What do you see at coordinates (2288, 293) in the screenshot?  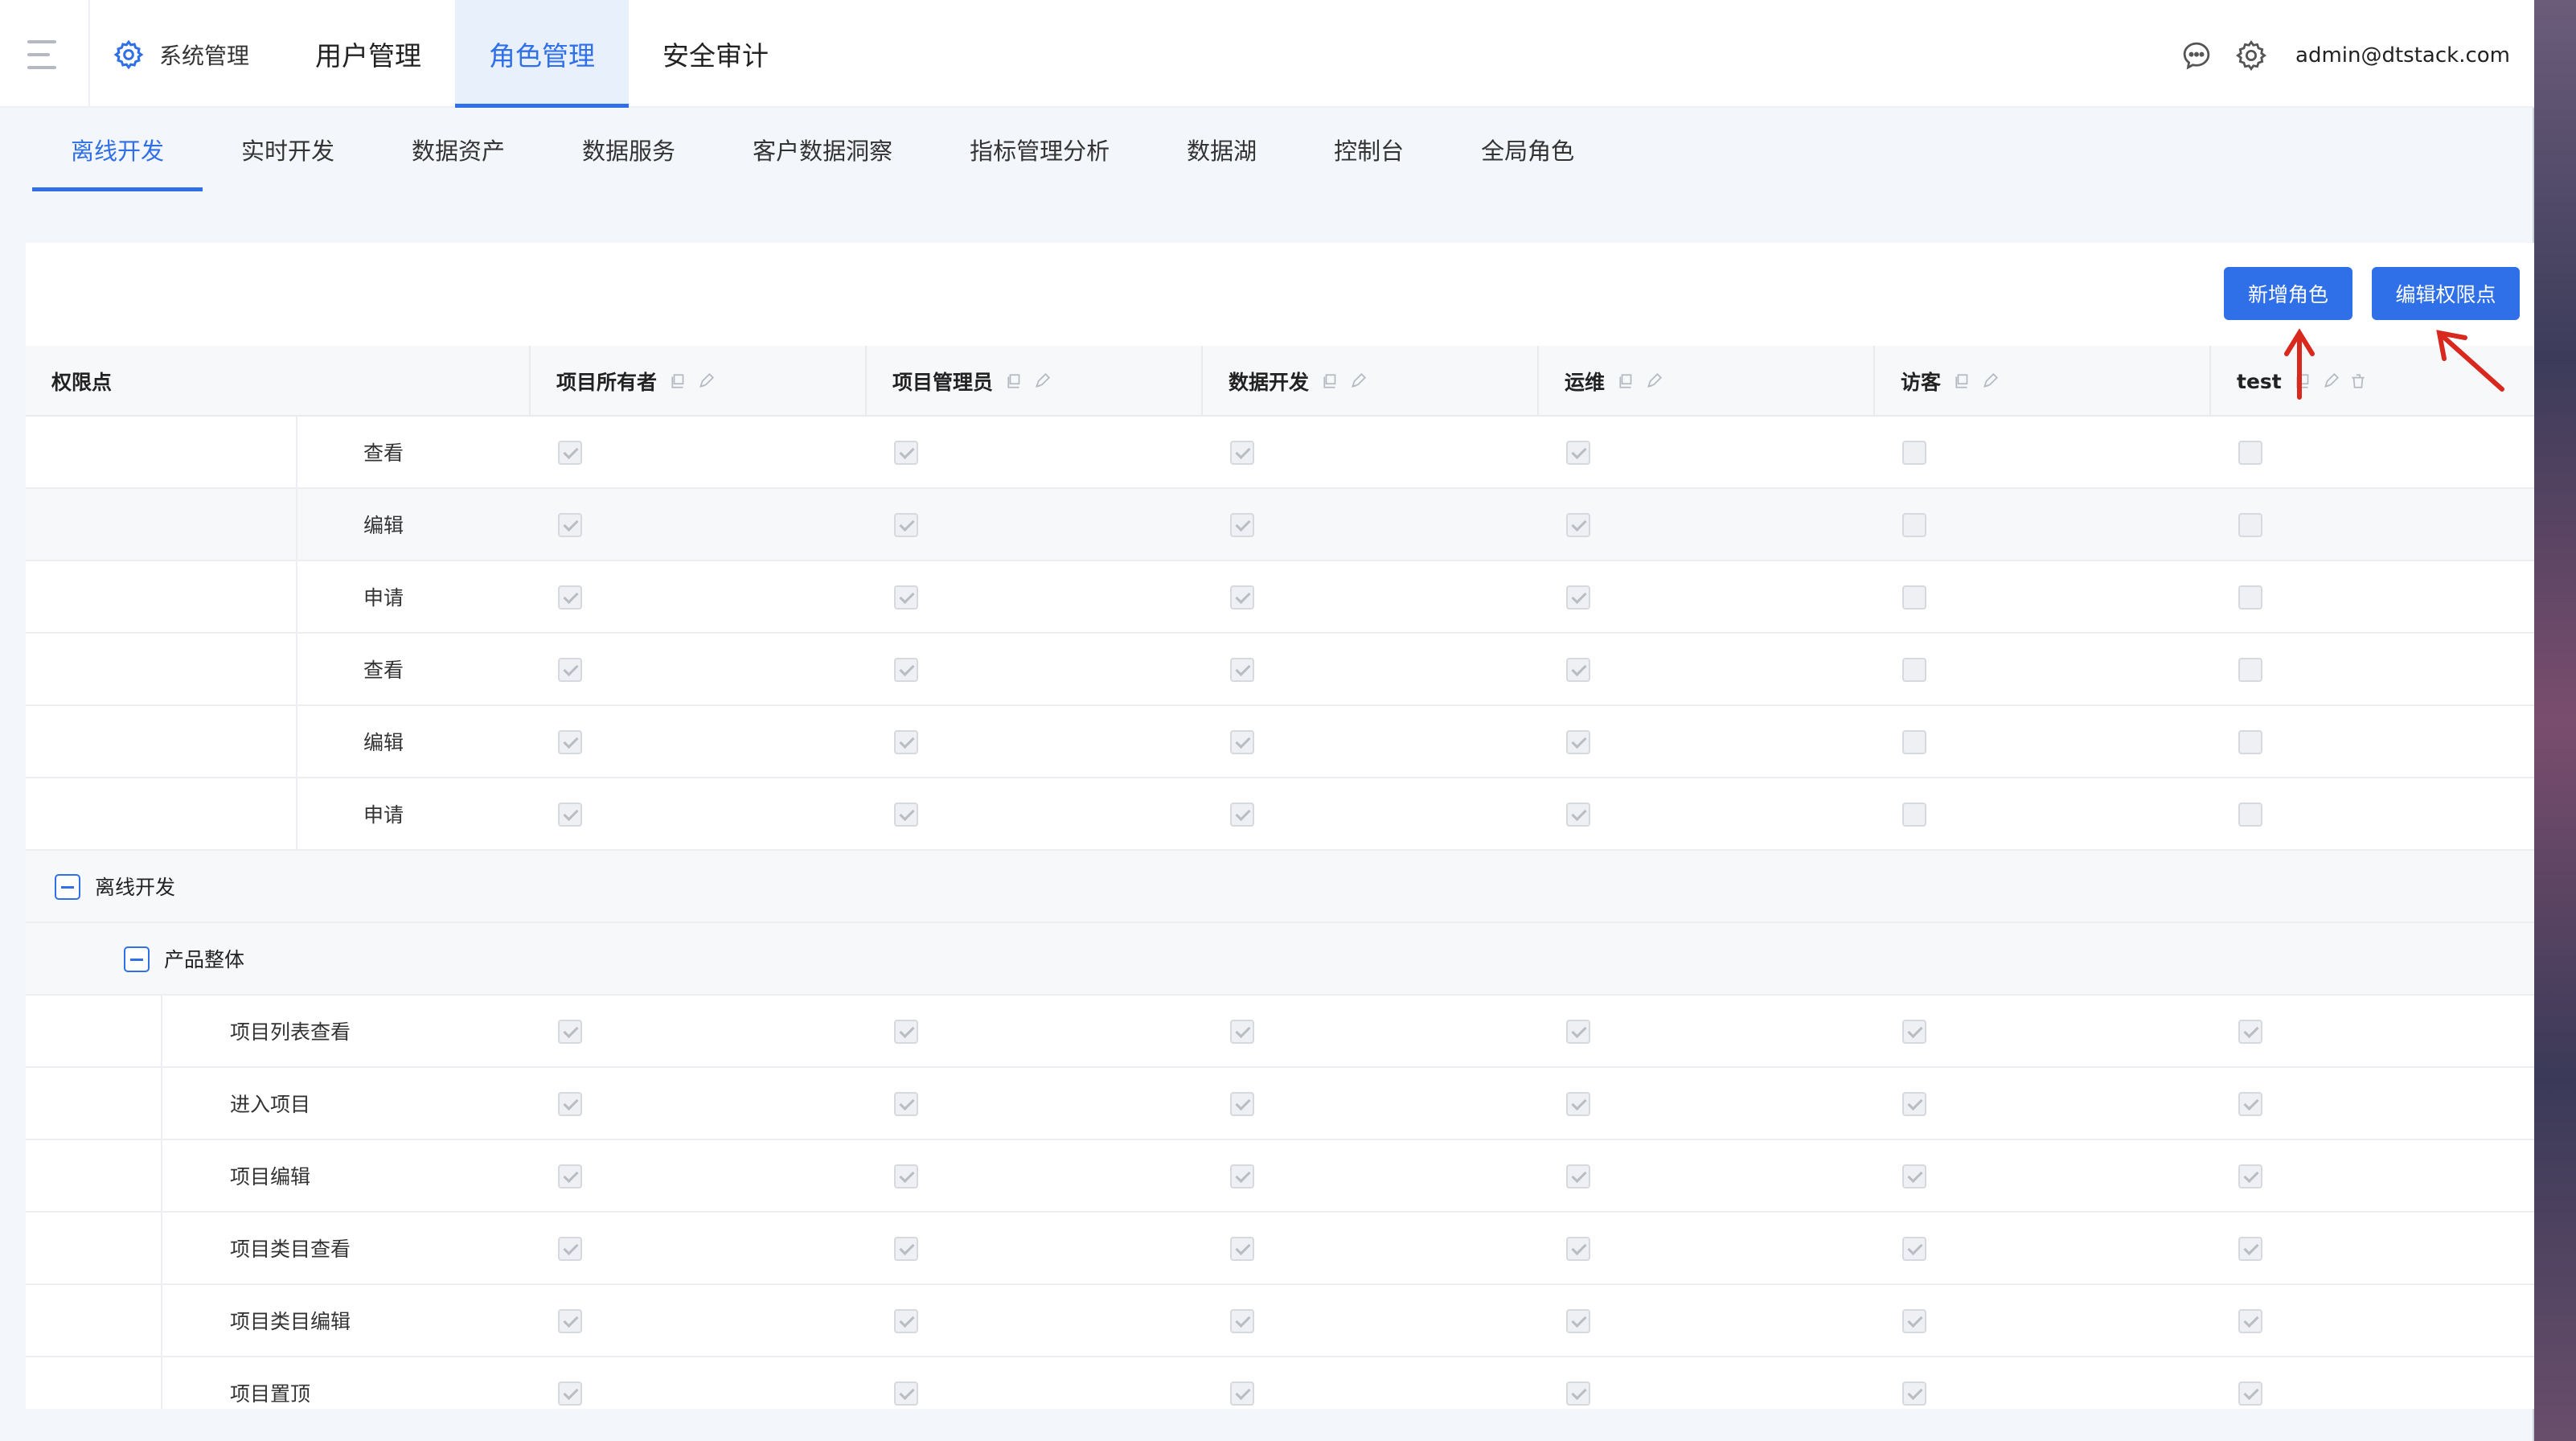 I see `add-role-button: 新增角色` at bounding box center [2288, 293].